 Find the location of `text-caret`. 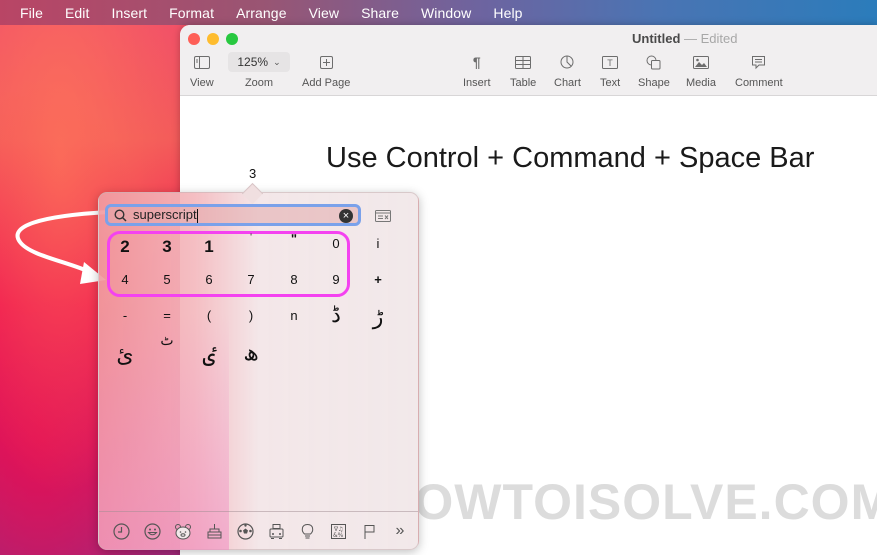

text-caret is located at coordinates (197, 215).